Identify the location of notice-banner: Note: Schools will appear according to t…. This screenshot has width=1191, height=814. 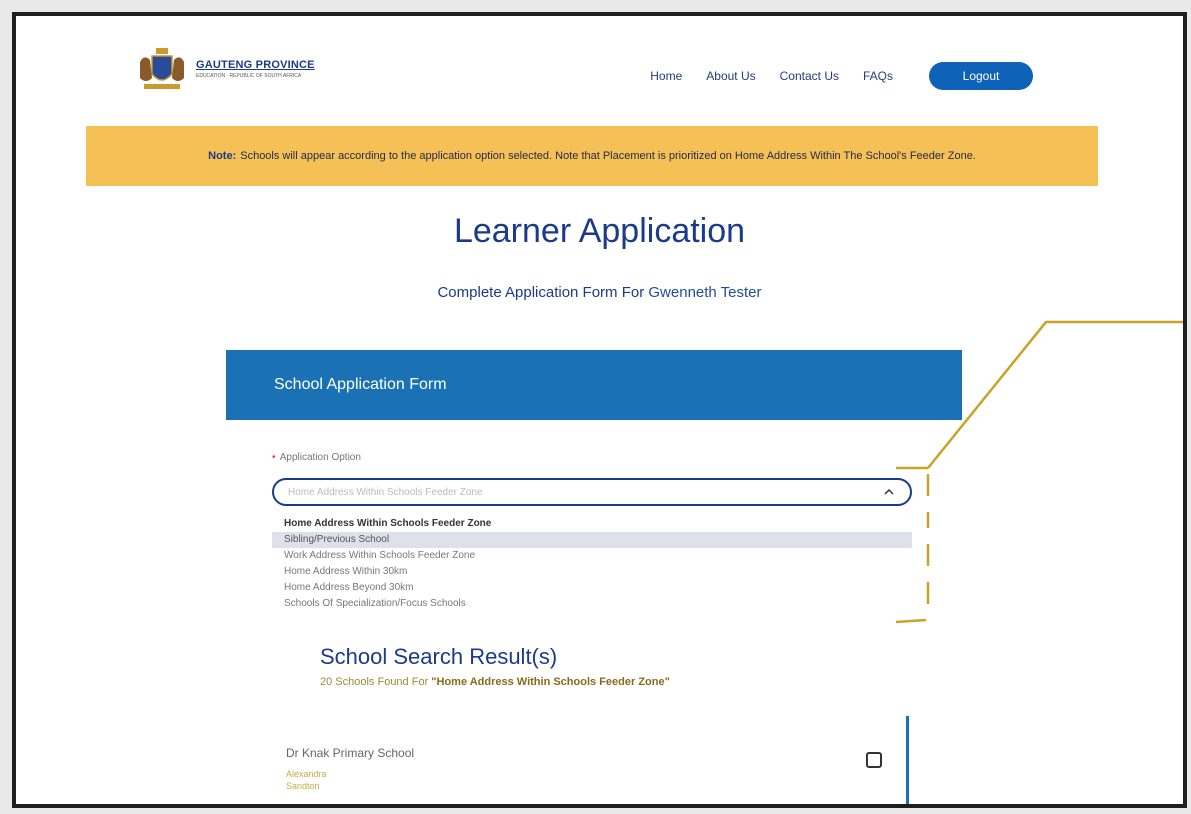
(592, 156).